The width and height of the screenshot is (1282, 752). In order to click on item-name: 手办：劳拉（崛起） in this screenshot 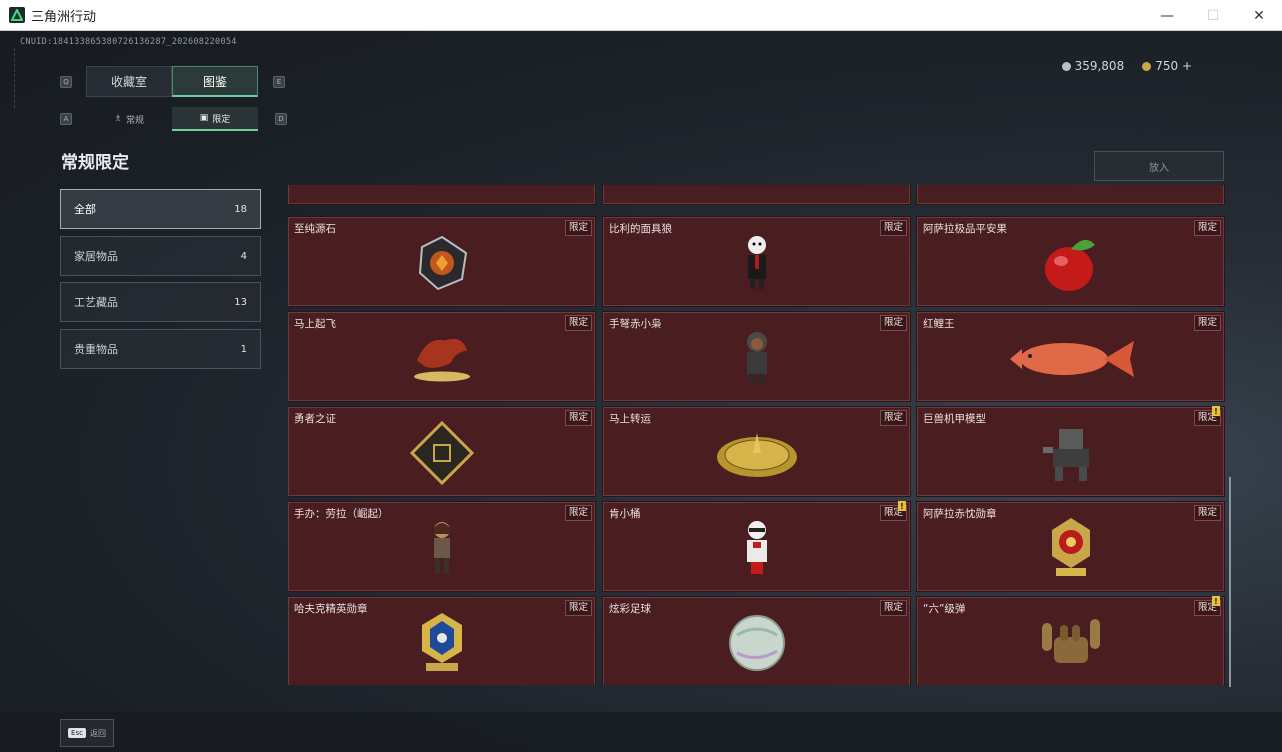, I will do `click(341, 514)`.